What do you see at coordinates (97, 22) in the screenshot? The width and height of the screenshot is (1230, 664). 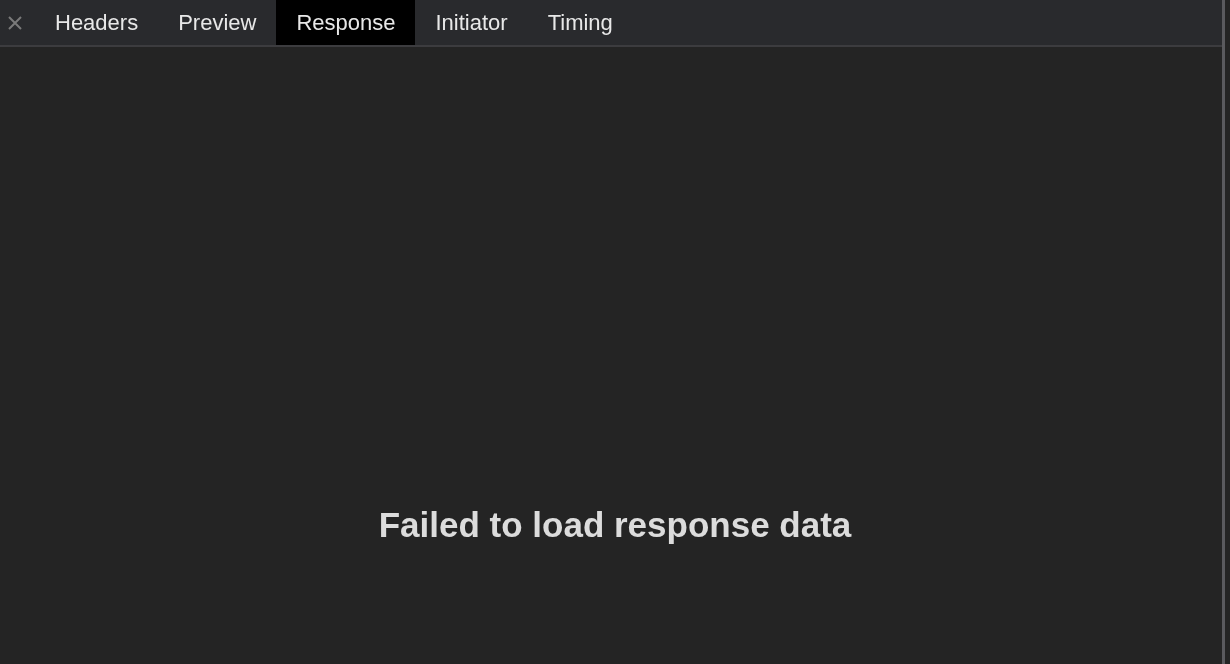 I see `tab: Headers` at bounding box center [97, 22].